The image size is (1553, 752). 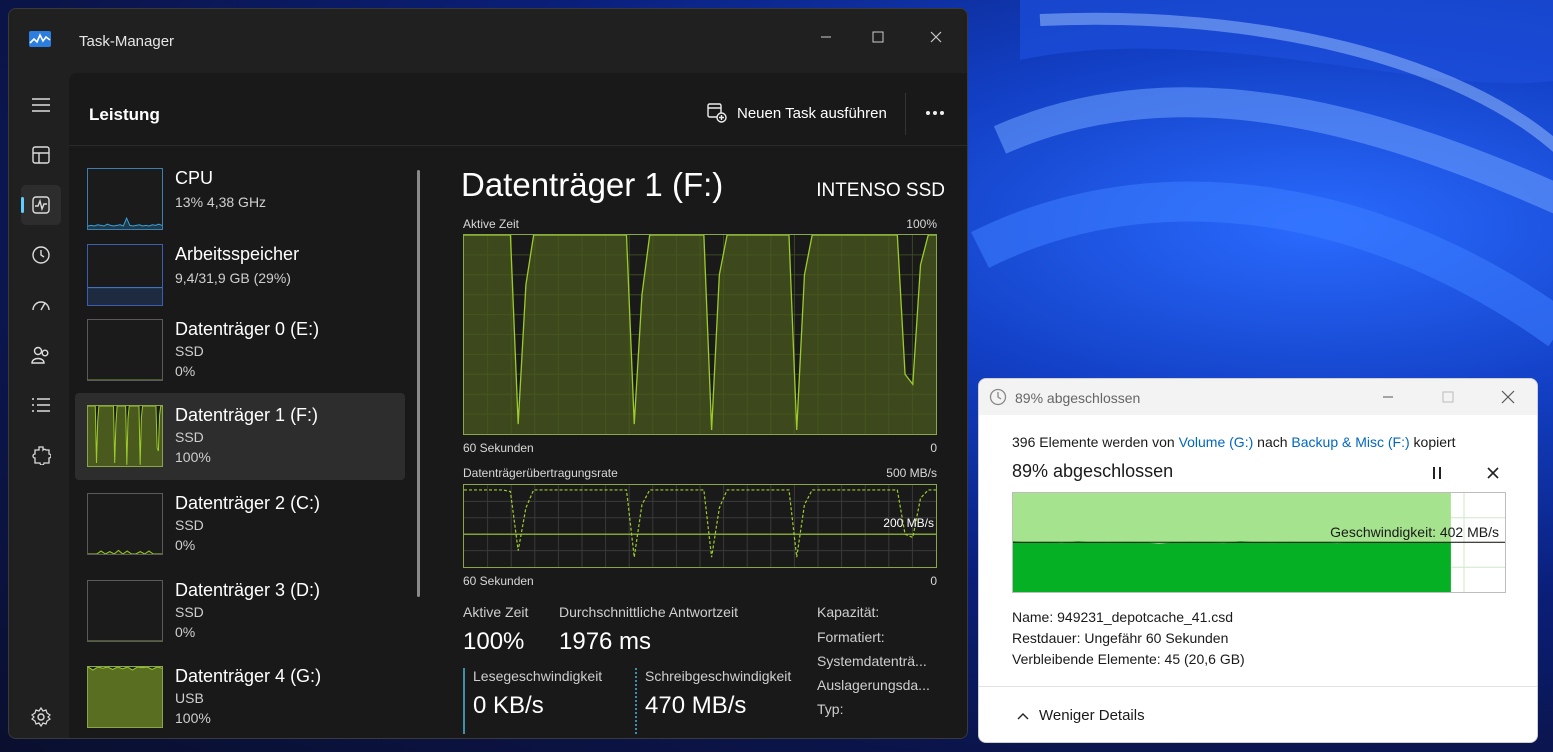 I want to click on app-history-icon, so click(x=41, y=255).